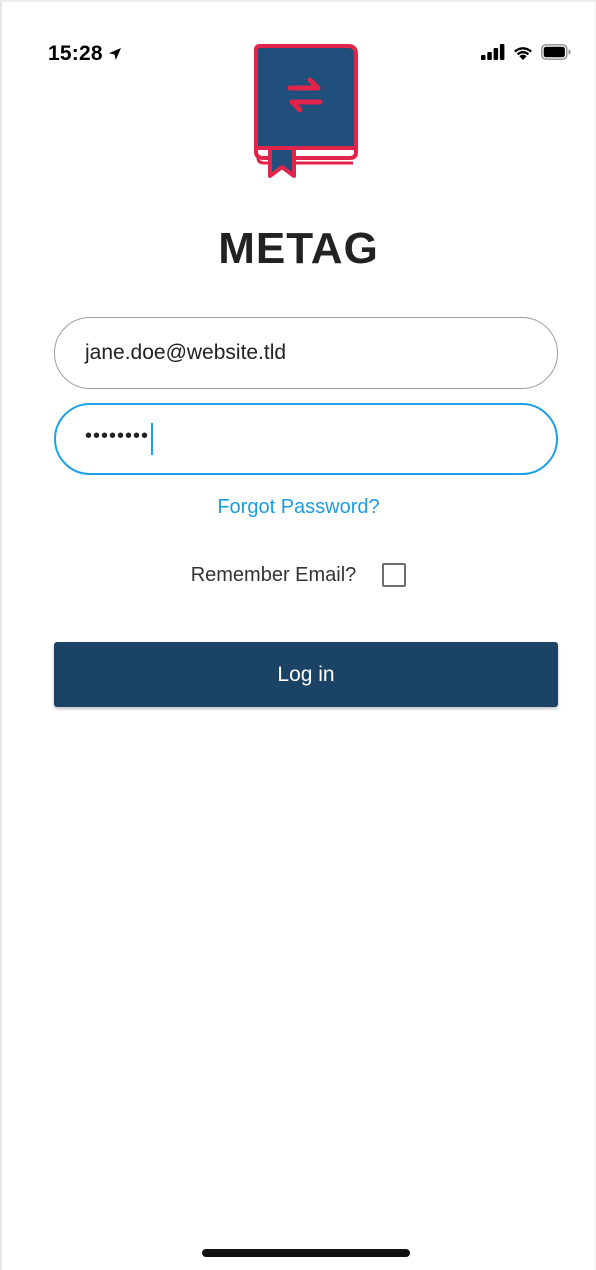 Image resolution: width=596 pixels, height=1270 pixels. I want to click on home-indicator, so click(306, 1253).